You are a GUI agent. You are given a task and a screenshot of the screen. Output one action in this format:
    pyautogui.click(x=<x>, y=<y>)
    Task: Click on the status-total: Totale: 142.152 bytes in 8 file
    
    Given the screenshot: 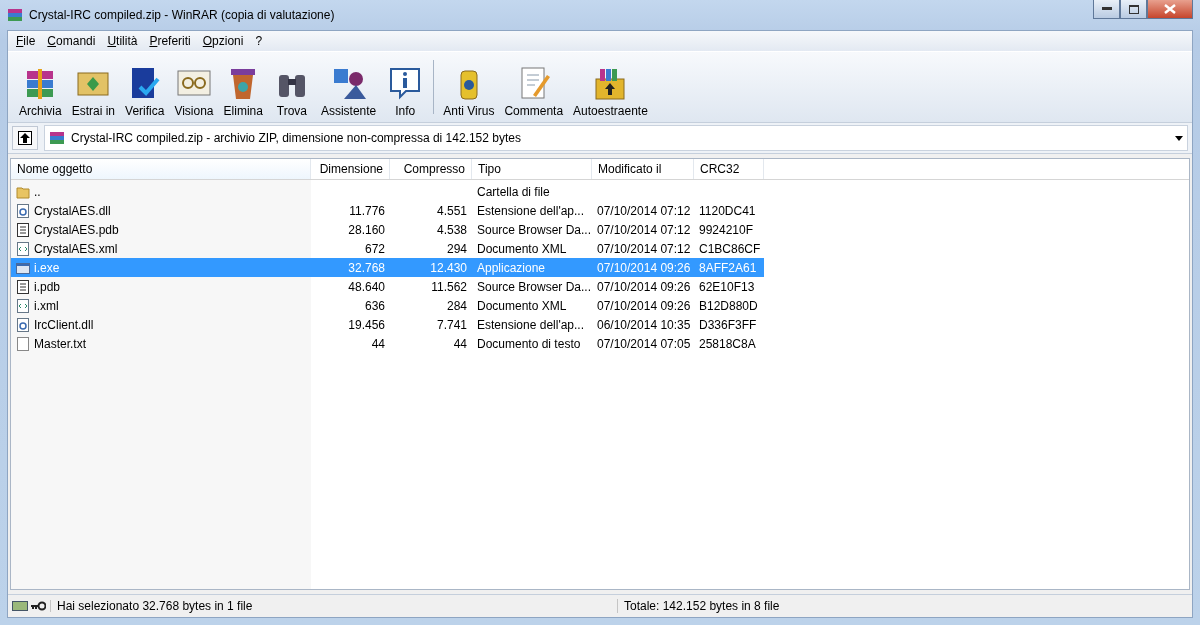 What is the action you would take?
    pyautogui.click(x=904, y=606)
    